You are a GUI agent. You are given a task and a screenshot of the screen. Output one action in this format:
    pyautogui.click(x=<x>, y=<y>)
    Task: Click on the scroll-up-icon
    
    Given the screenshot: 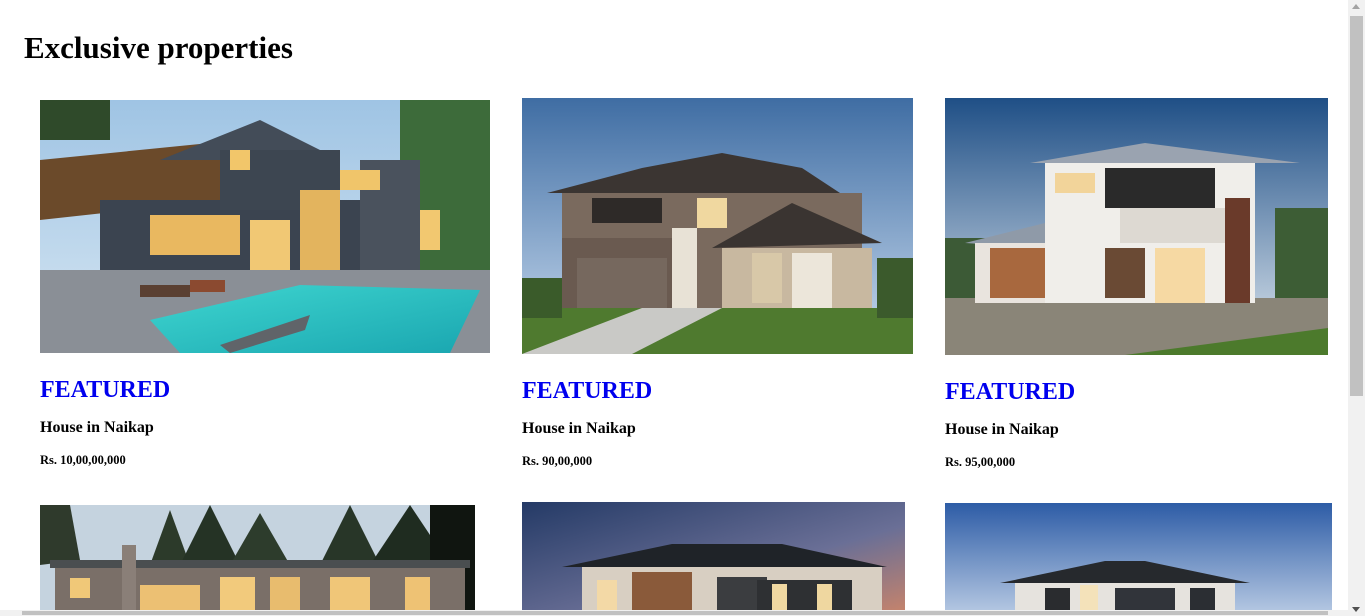 What is the action you would take?
    pyautogui.click(x=1356, y=6)
    